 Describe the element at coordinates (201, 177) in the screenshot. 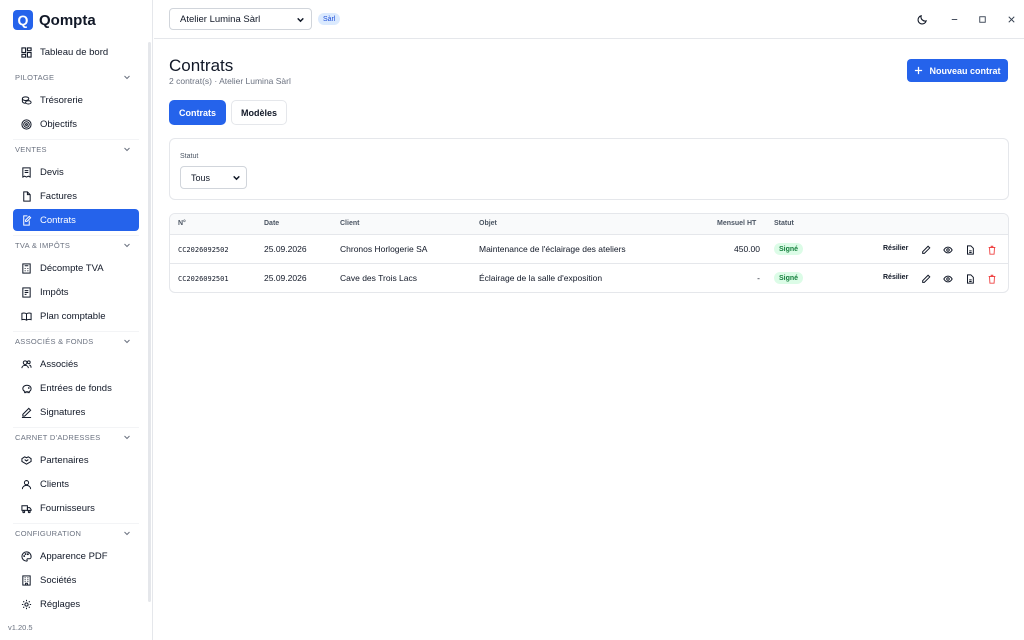

I see `status-filter-value: Tous` at that location.